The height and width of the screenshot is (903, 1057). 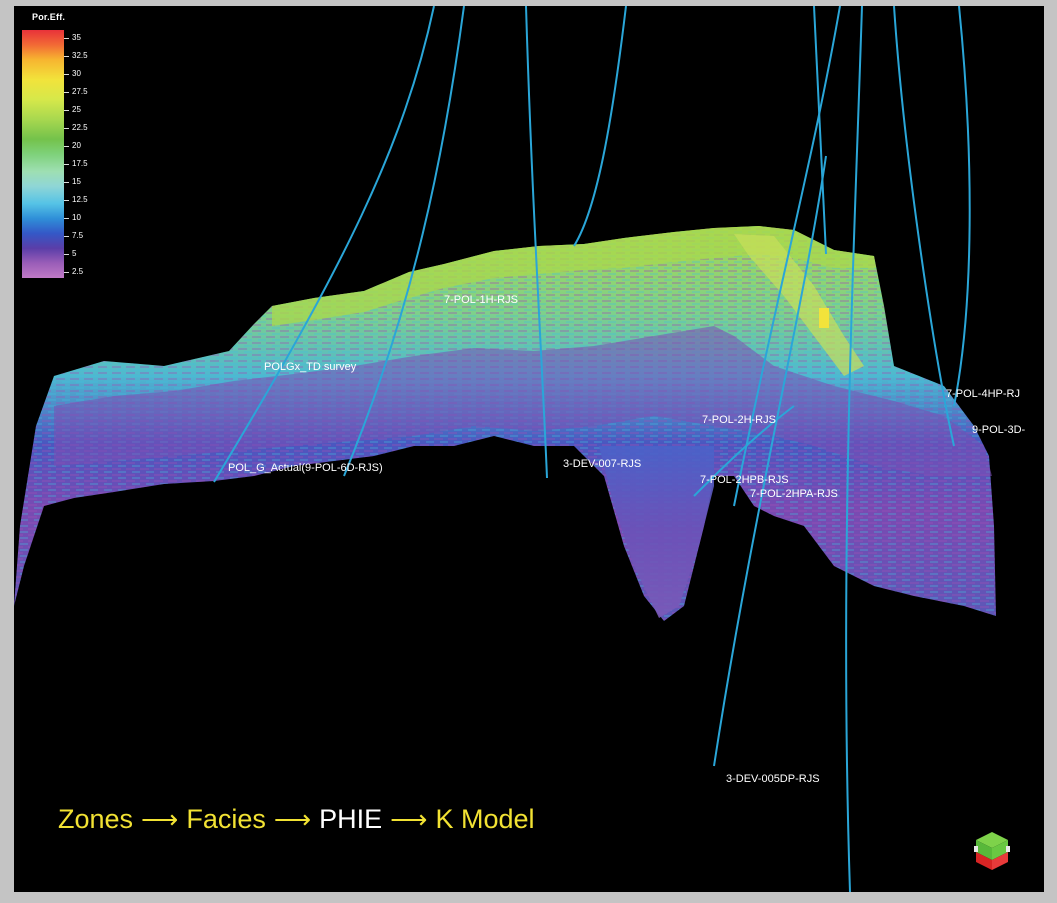 What do you see at coordinates (78, 235) in the screenshot?
I see `legend-tick-label: 7.5` at bounding box center [78, 235].